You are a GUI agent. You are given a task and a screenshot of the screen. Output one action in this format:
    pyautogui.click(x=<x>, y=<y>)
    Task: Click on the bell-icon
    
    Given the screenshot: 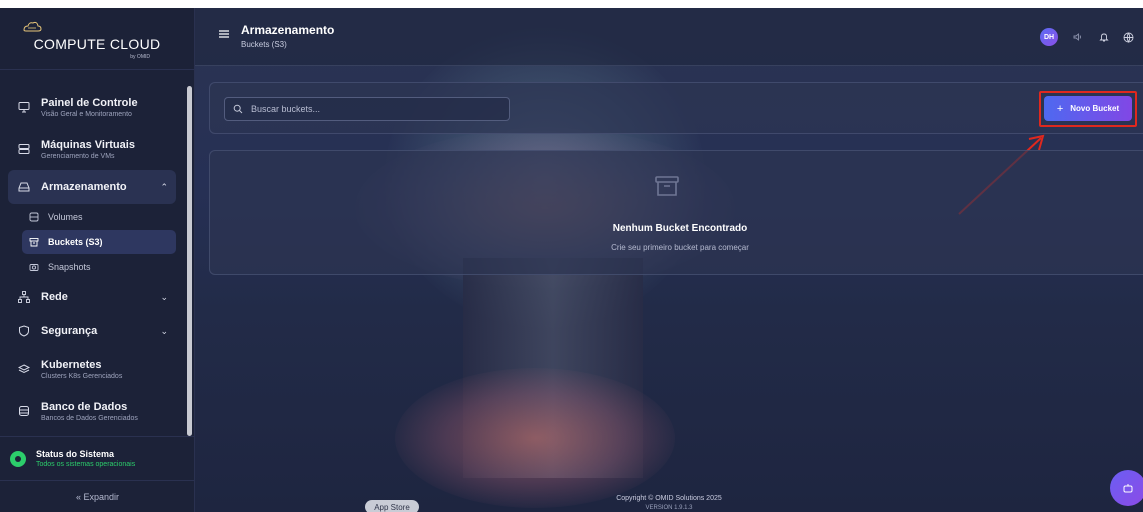 What is the action you would take?
    pyautogui.click(x=1104, y=37)
    